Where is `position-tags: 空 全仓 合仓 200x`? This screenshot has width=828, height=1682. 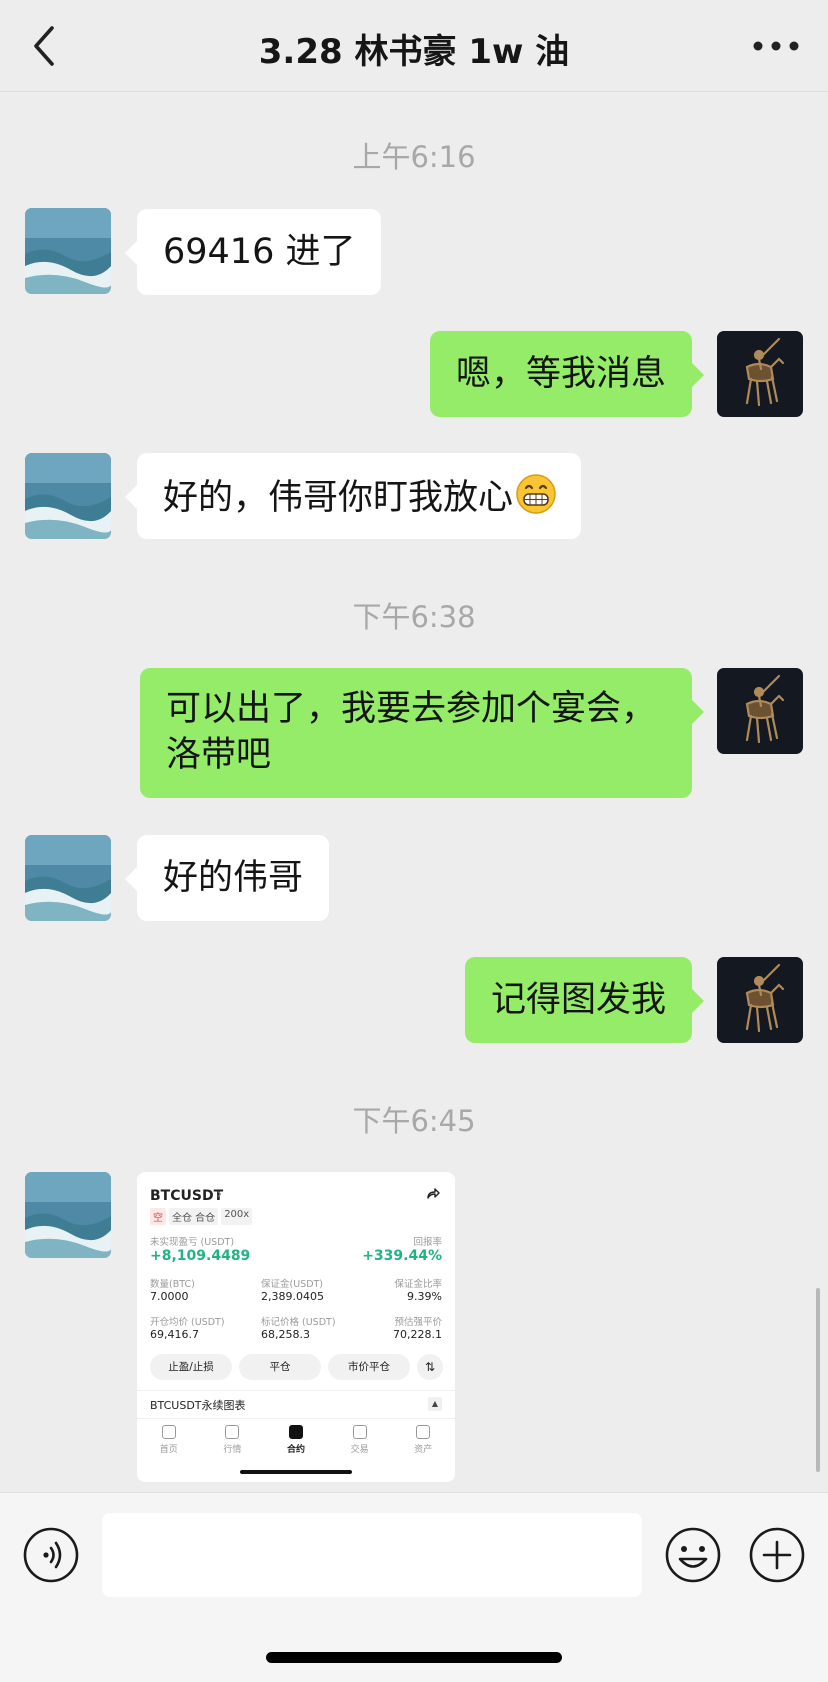
position-tags: 空 全仓 合仓 200x is located at coordinates (201, 1216).